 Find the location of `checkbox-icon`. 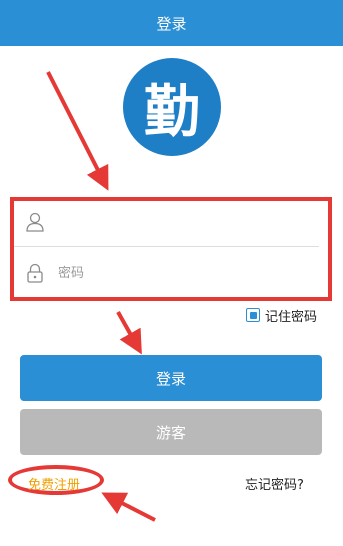

checkbox-icon is located at coordinates (253, 315).